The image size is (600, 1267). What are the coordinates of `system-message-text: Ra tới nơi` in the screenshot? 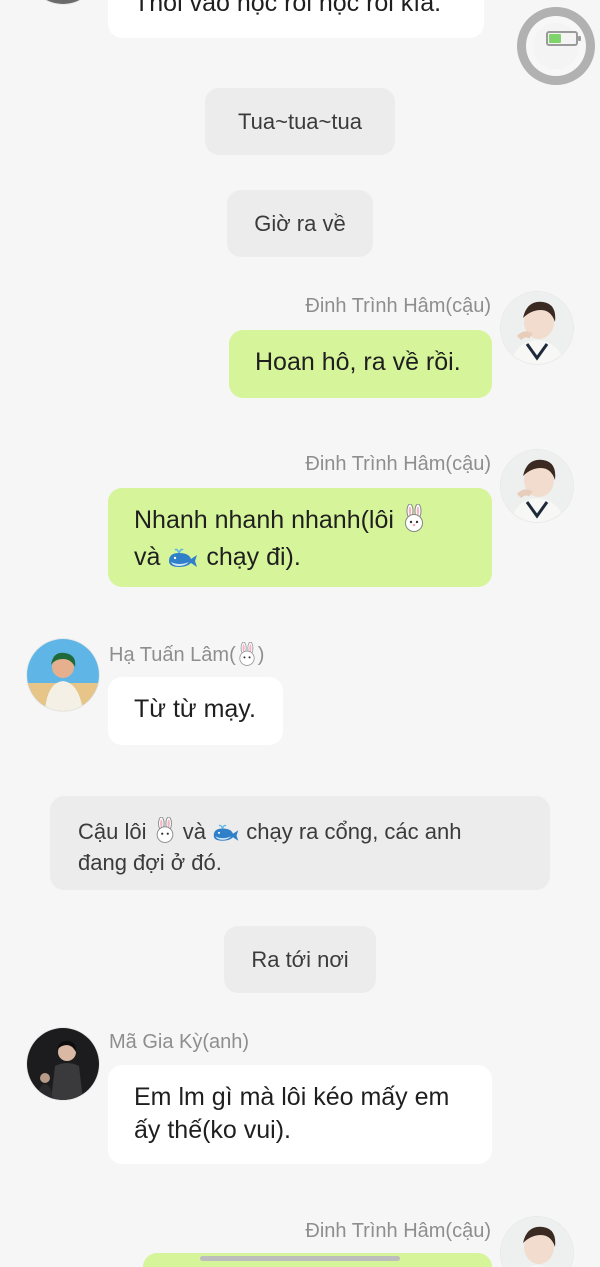 It's located at (300, 959).